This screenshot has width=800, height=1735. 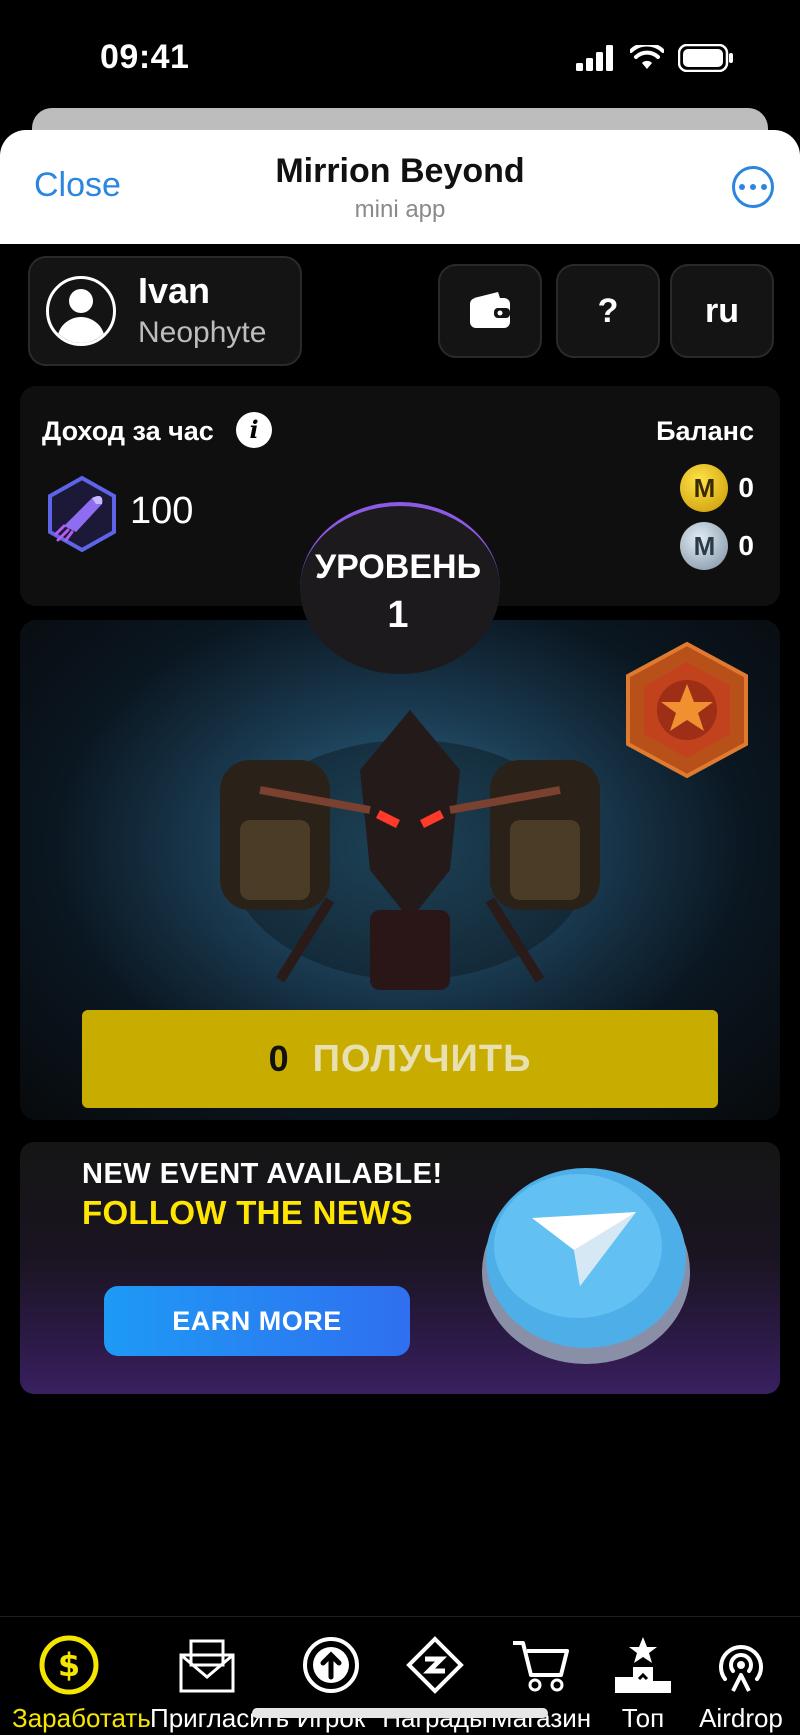 I want to click on airdrop-icon, so click(x=741, y=1668).